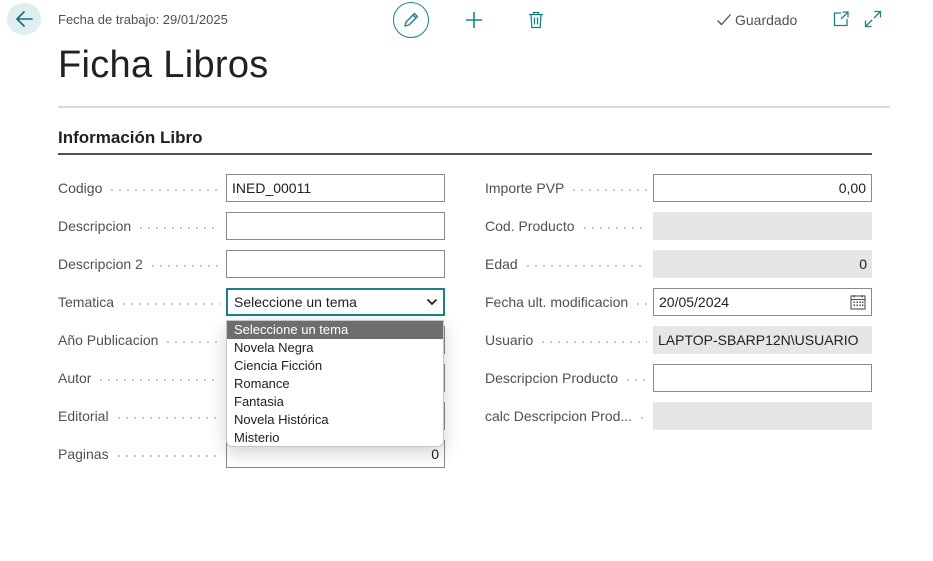 The height and width of the screenshot is (561, 933). I want to click on edad-field: 0, so click(762, 264).